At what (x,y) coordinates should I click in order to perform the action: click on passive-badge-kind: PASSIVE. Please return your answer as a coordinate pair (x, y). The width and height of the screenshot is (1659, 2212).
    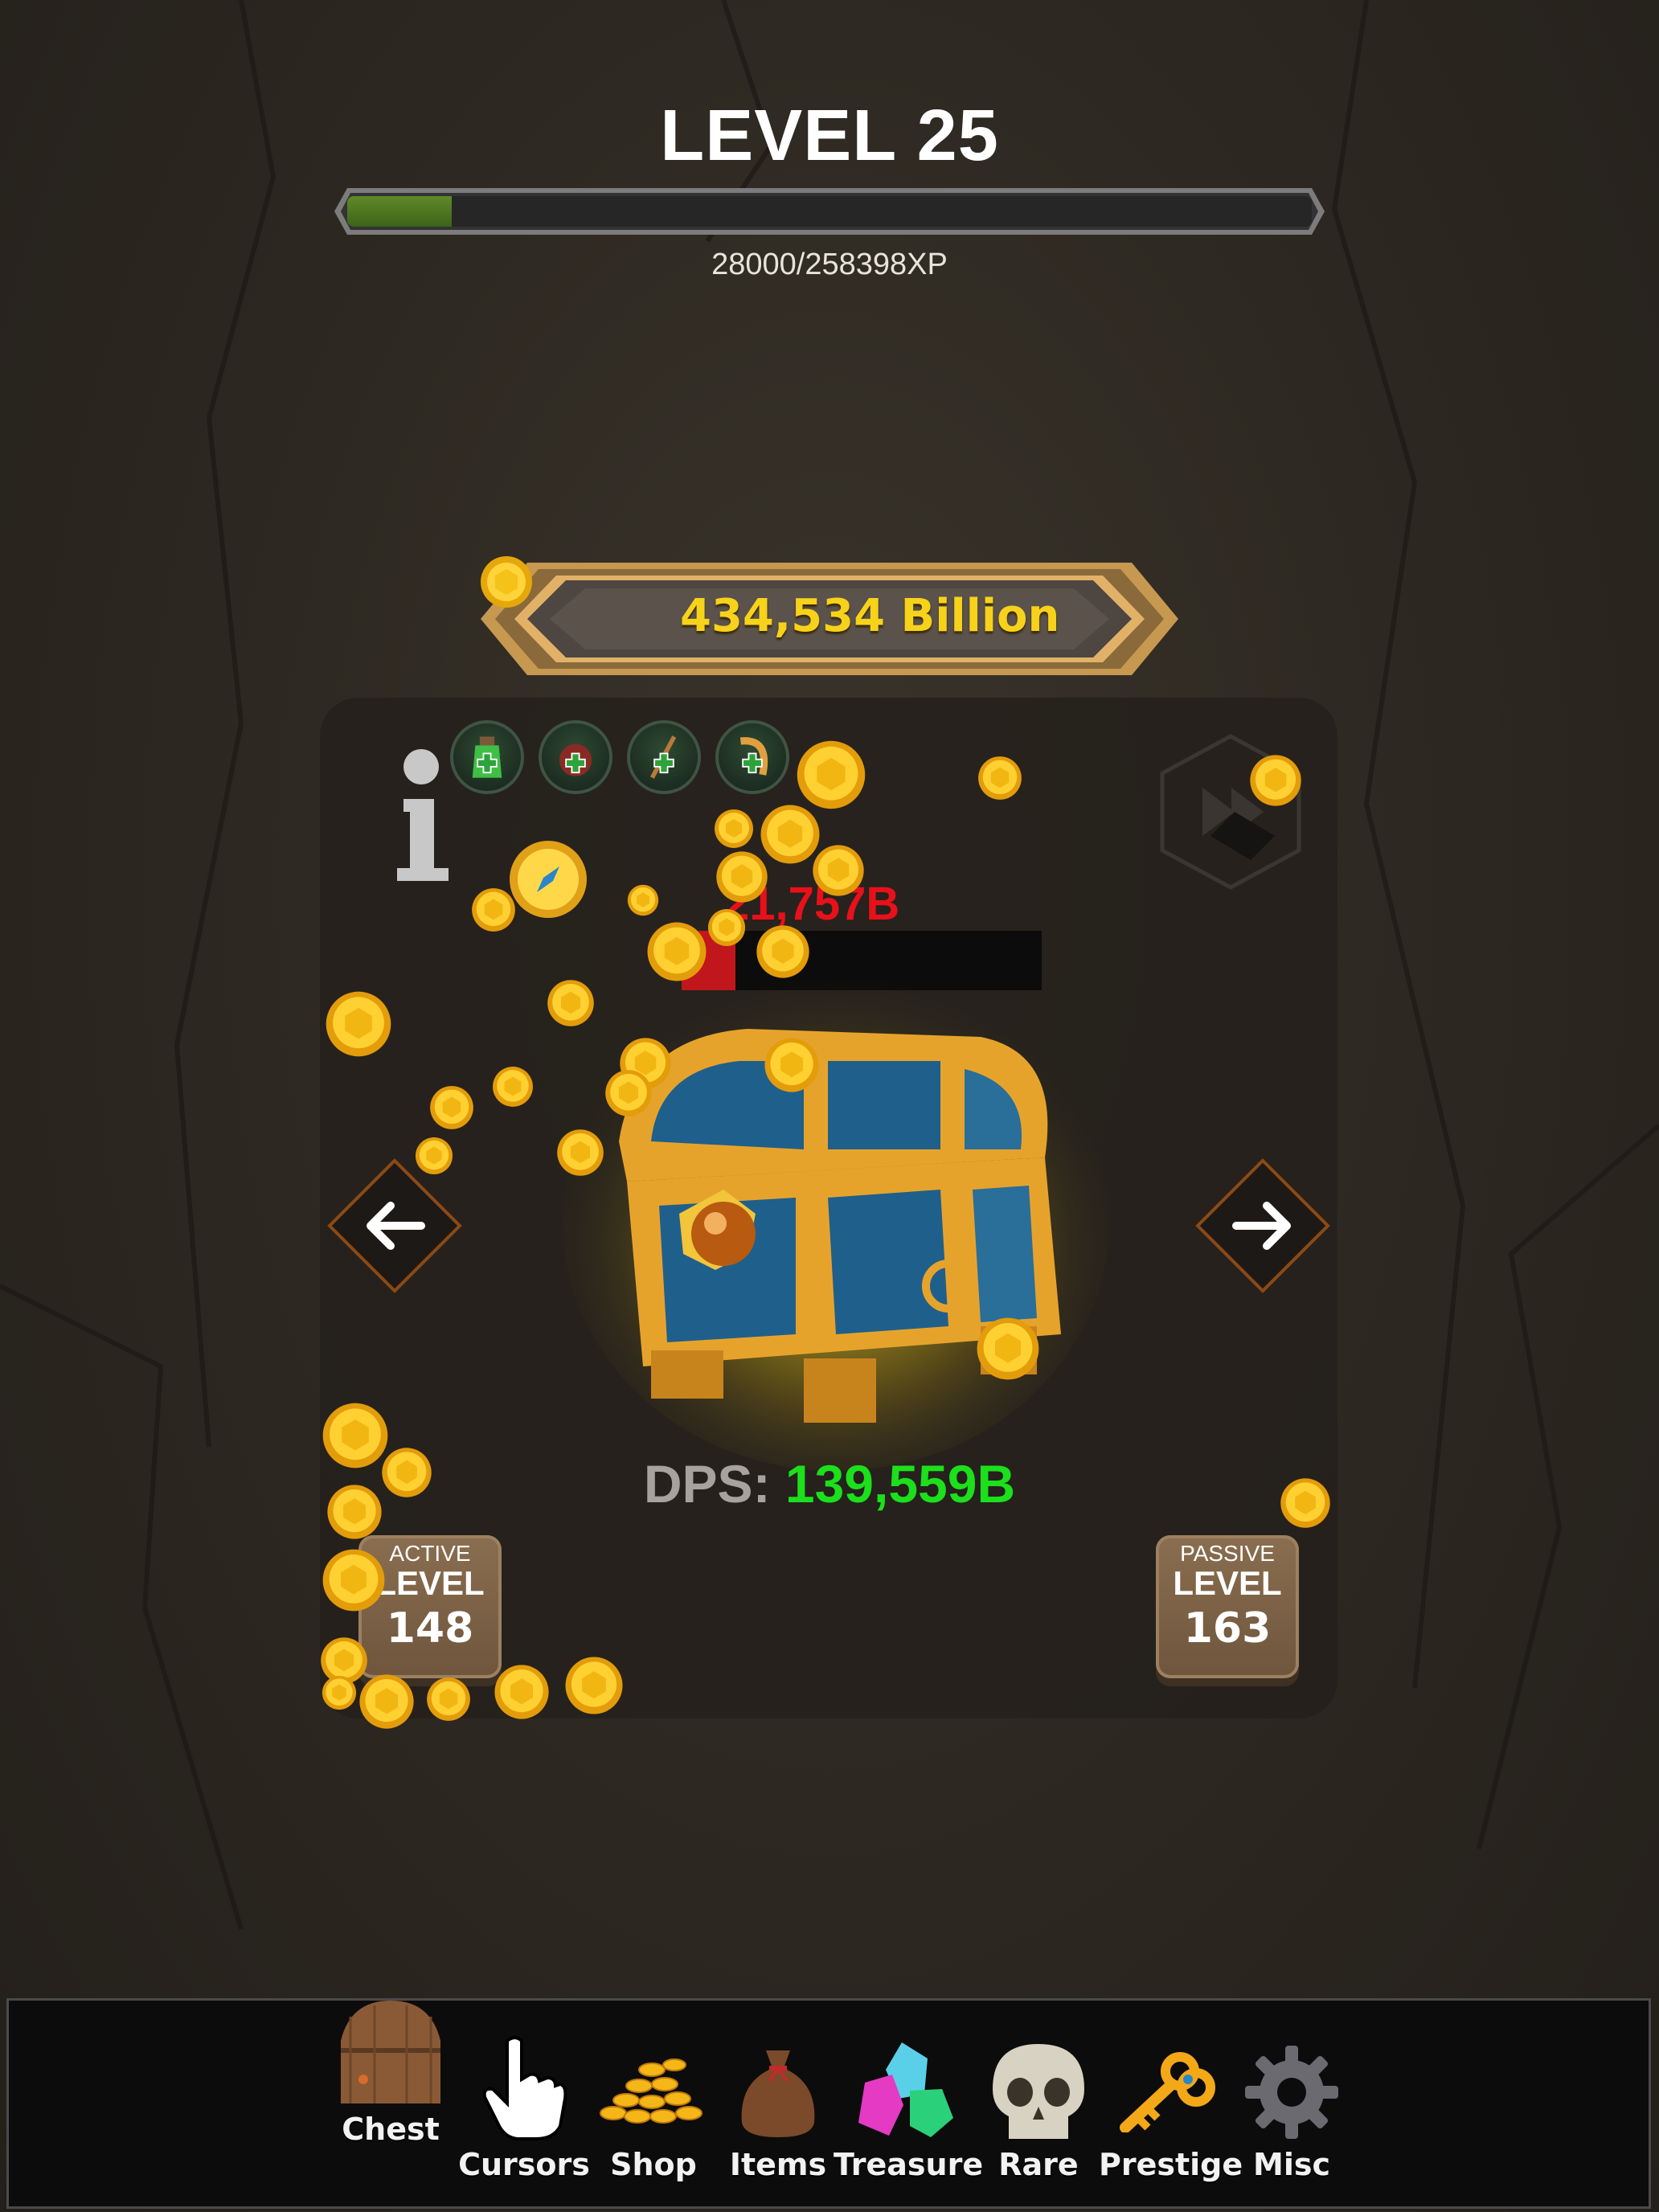
    Looking at the image, I should click on (1227, 1553).